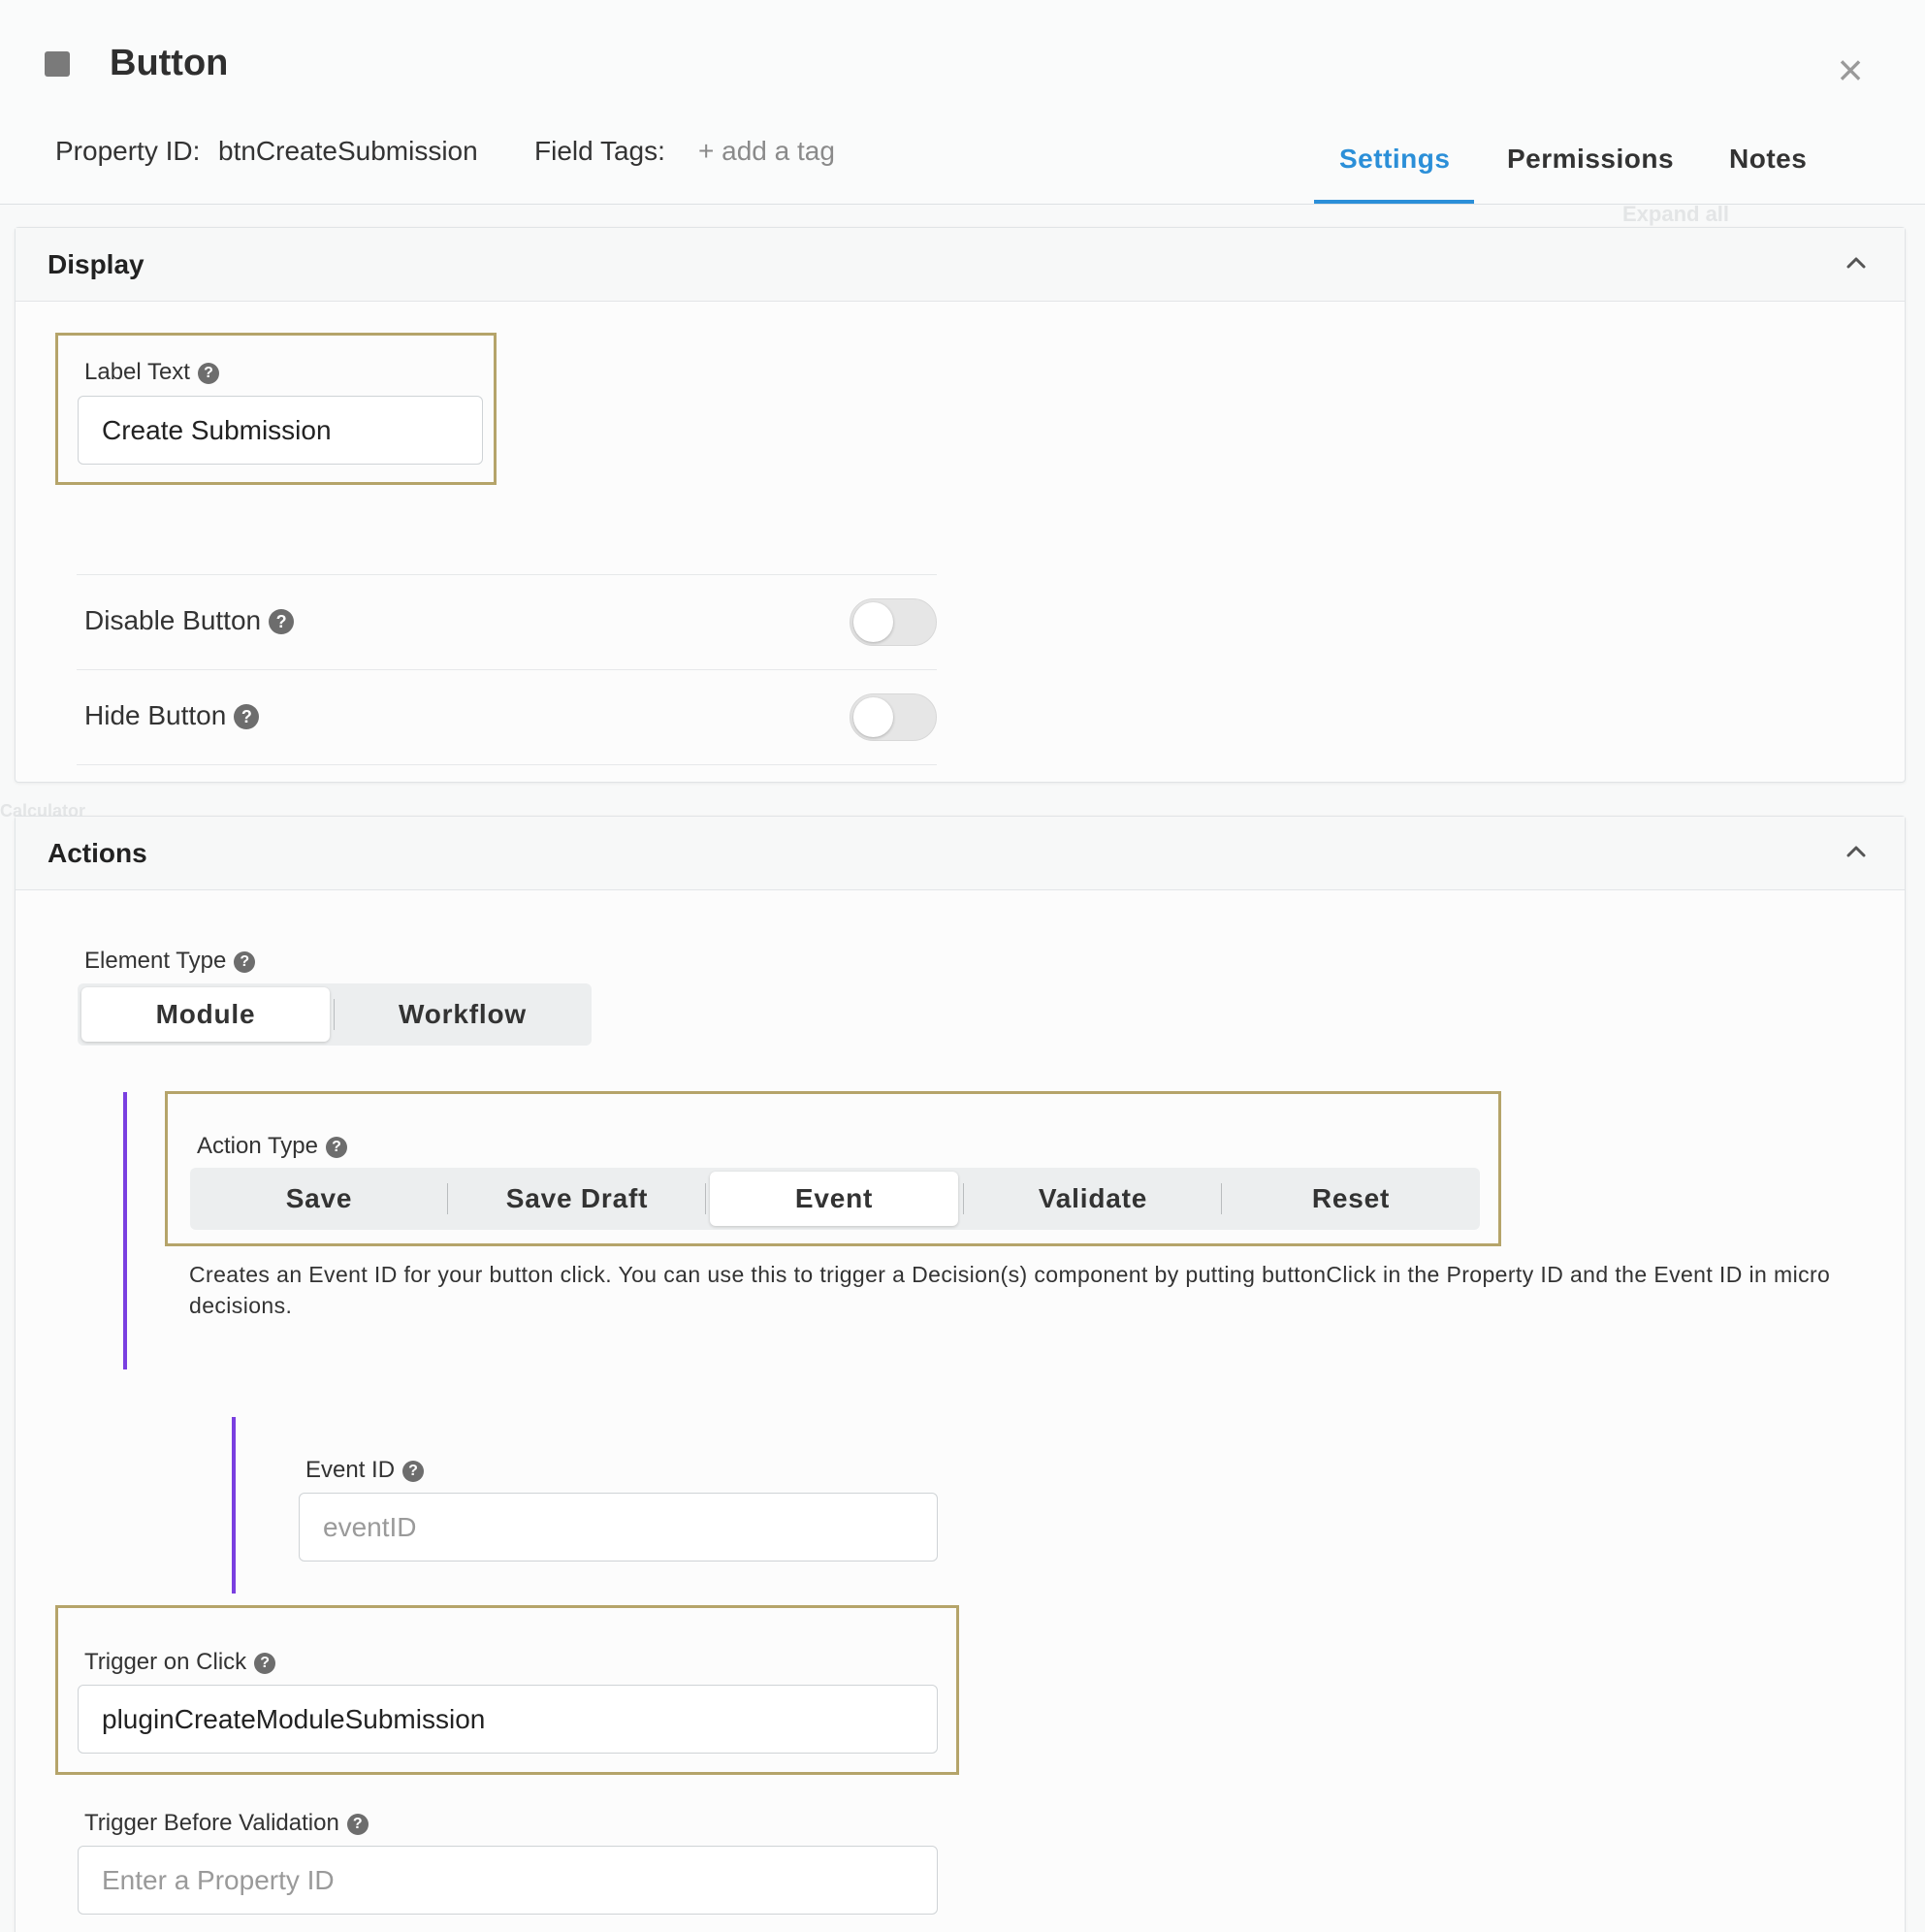 Image resolution: width=1925 pixels, height=1932 pixels. I want to click on property-id-label: Property ID:, so click(128, 151).